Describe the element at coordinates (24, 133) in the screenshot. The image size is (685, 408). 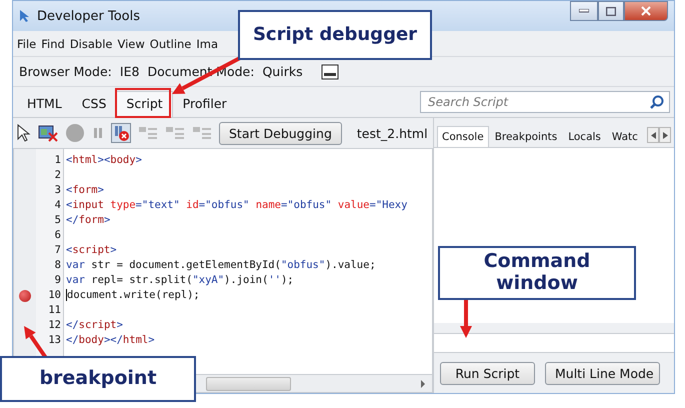
I see `pointer-icon` at that location.